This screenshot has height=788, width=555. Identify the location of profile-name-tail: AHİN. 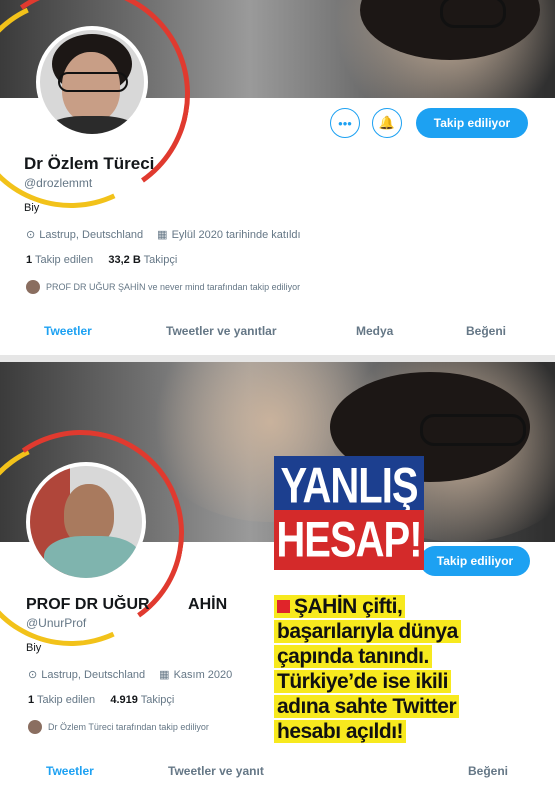
(208, 604).